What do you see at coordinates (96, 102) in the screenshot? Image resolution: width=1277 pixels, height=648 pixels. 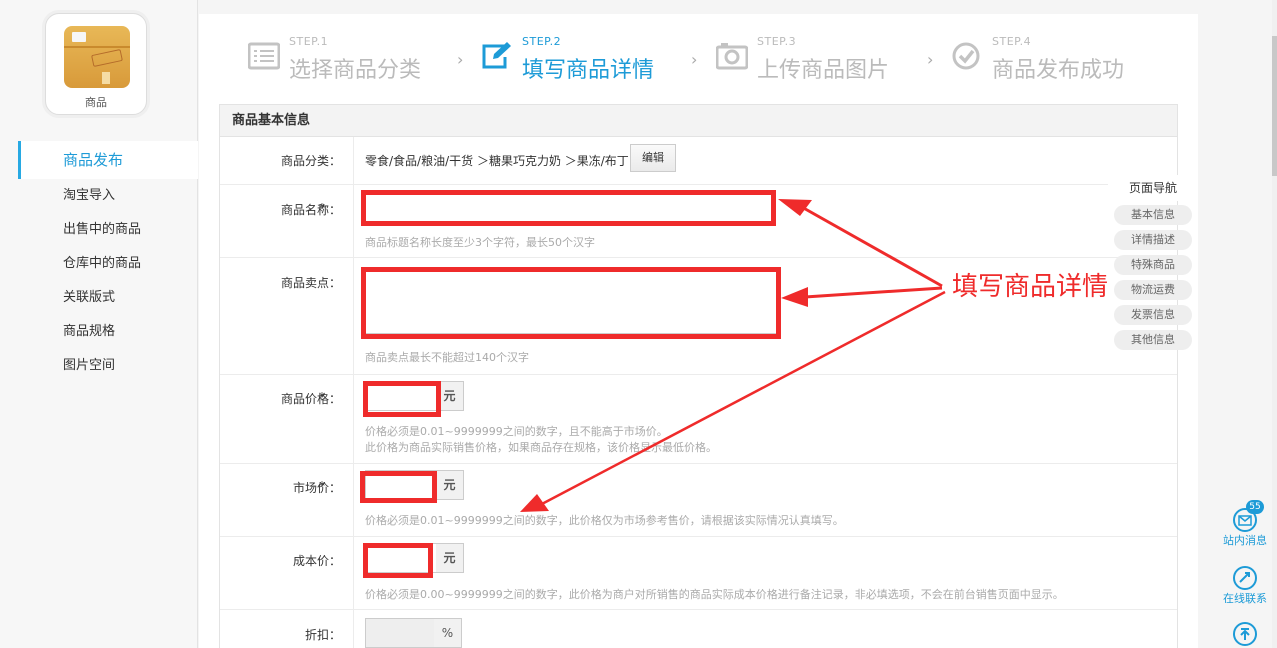 I see `app-name: 商品` at bounding box center [96, 102].